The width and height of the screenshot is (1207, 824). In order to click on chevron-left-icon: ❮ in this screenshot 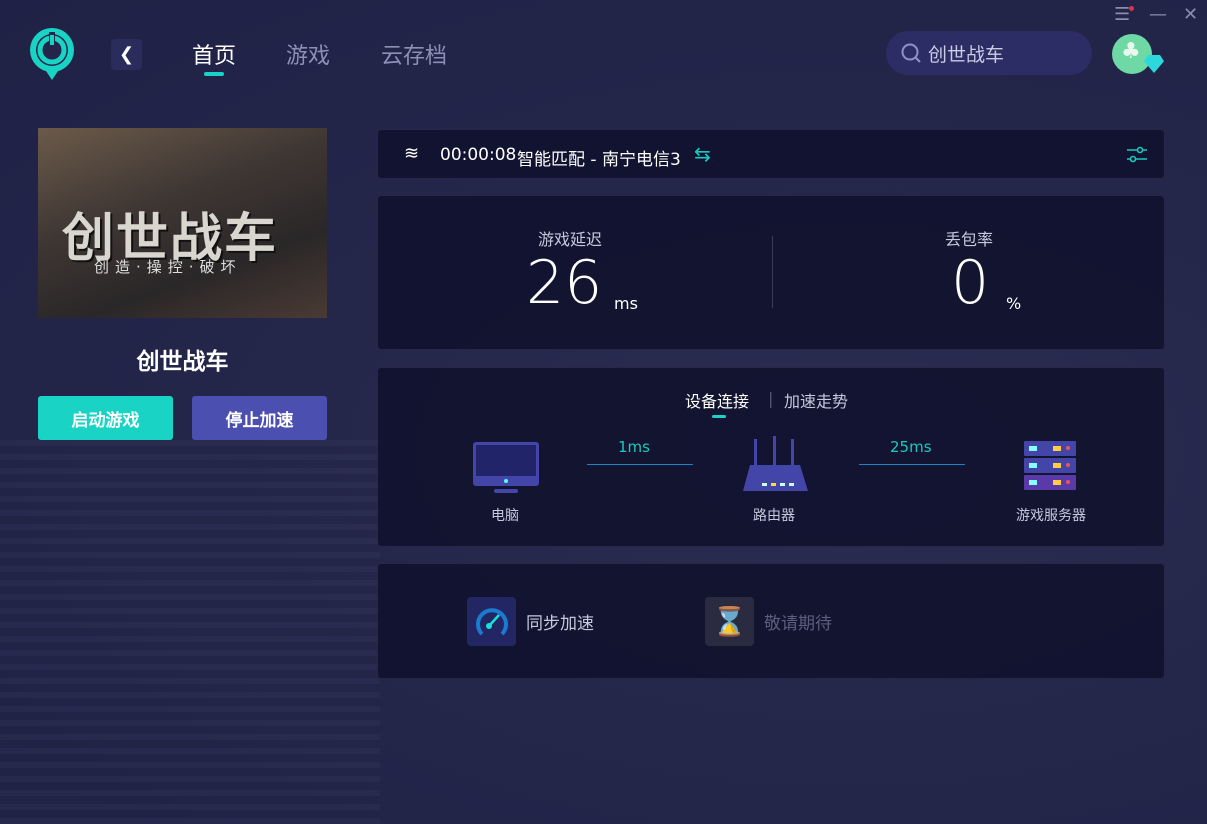, I will do `click(126, 54)`.